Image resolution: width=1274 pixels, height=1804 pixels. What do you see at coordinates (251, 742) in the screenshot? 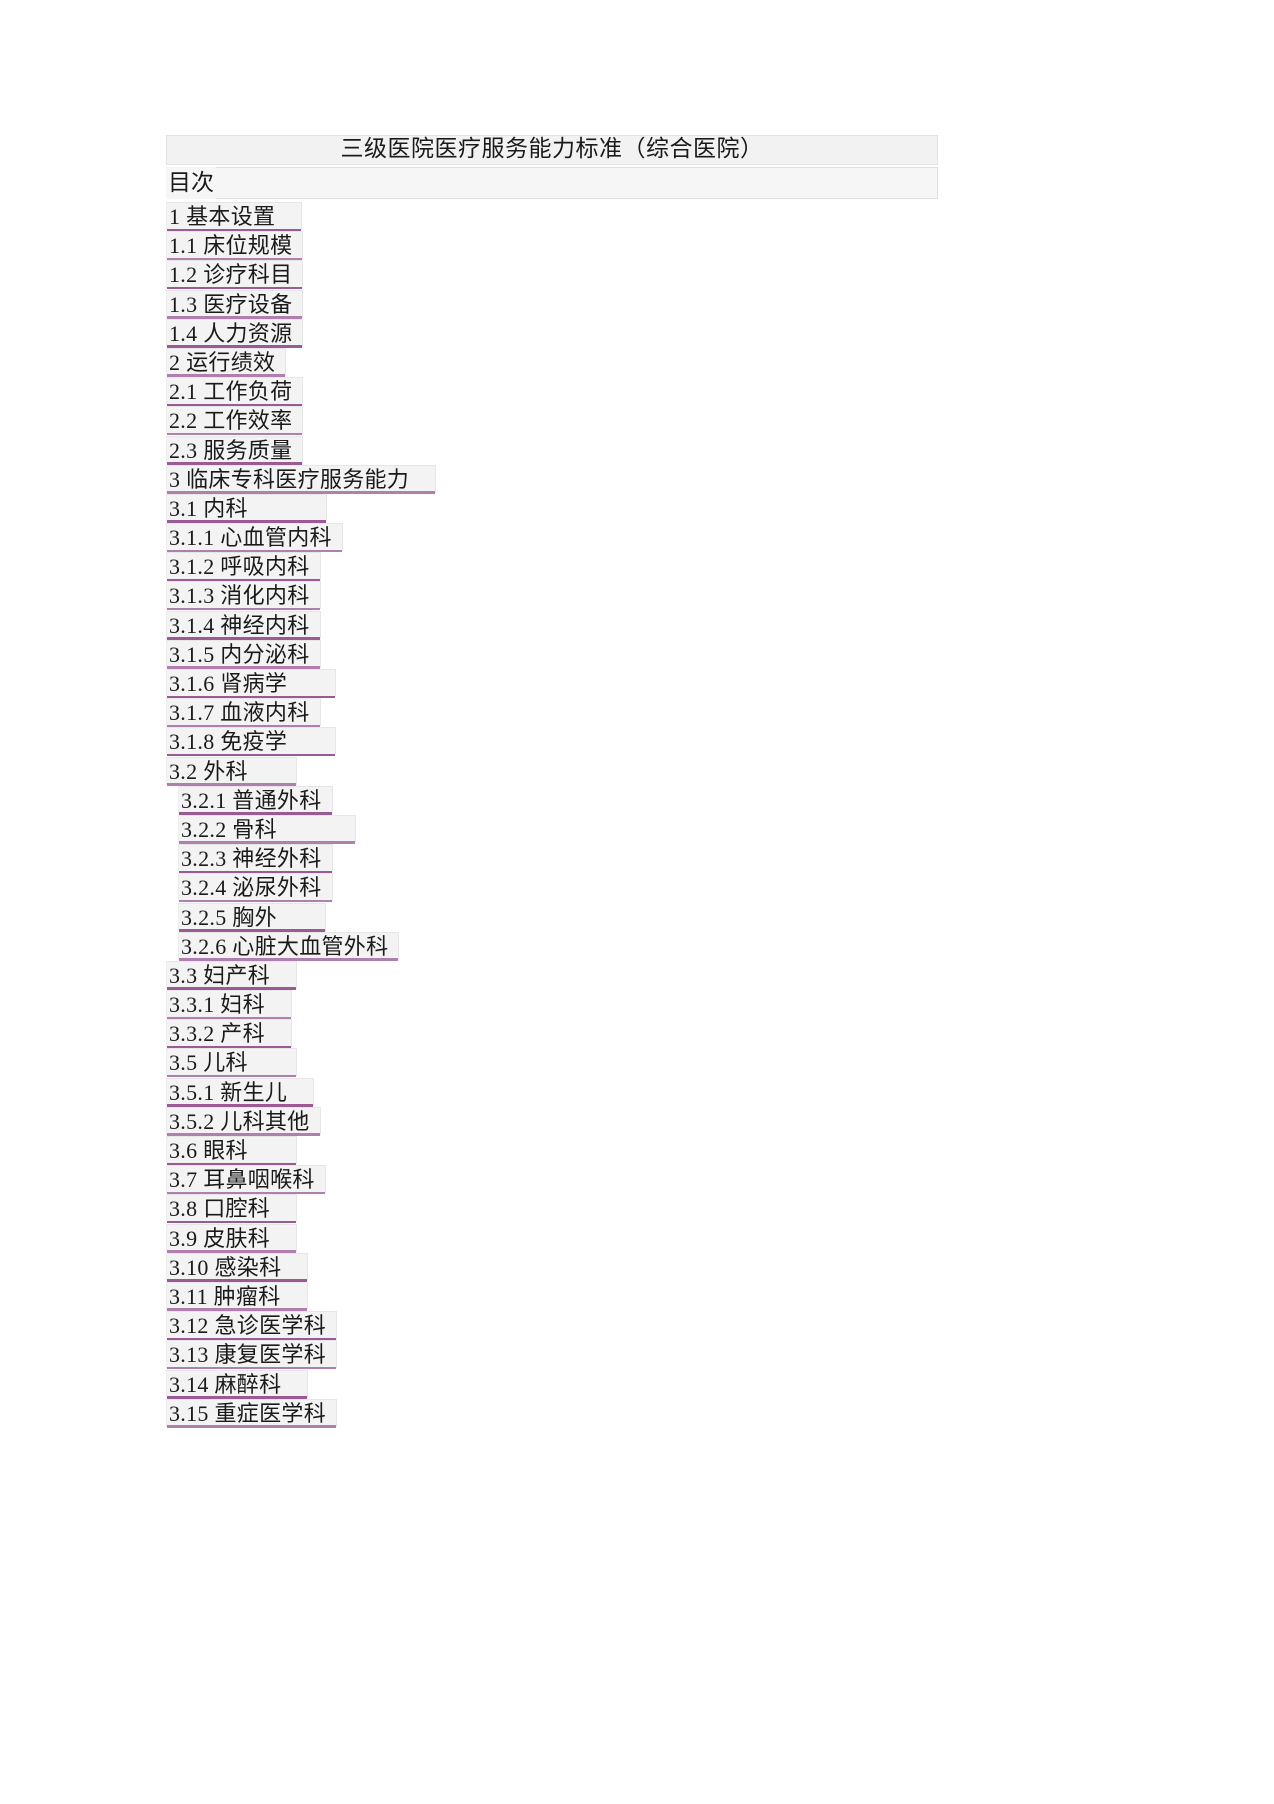
I see `toc-link: 3.1.8 免疫学` at bounding box center [251, 742].